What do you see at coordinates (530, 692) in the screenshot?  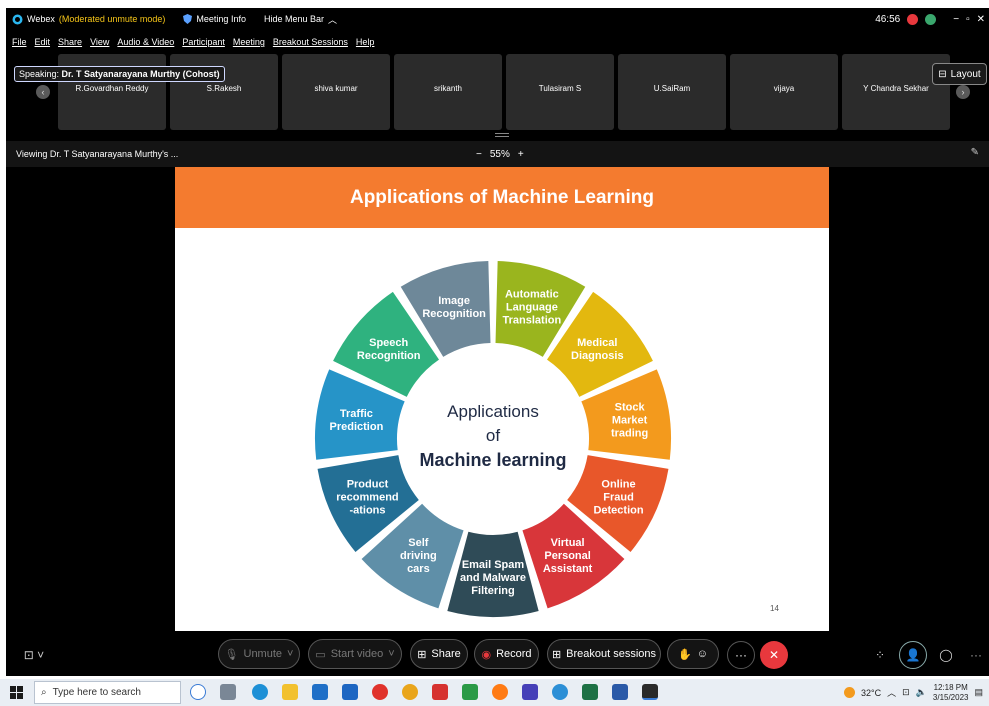 I see `app-icon-purple` at bounding box center [530, 692].